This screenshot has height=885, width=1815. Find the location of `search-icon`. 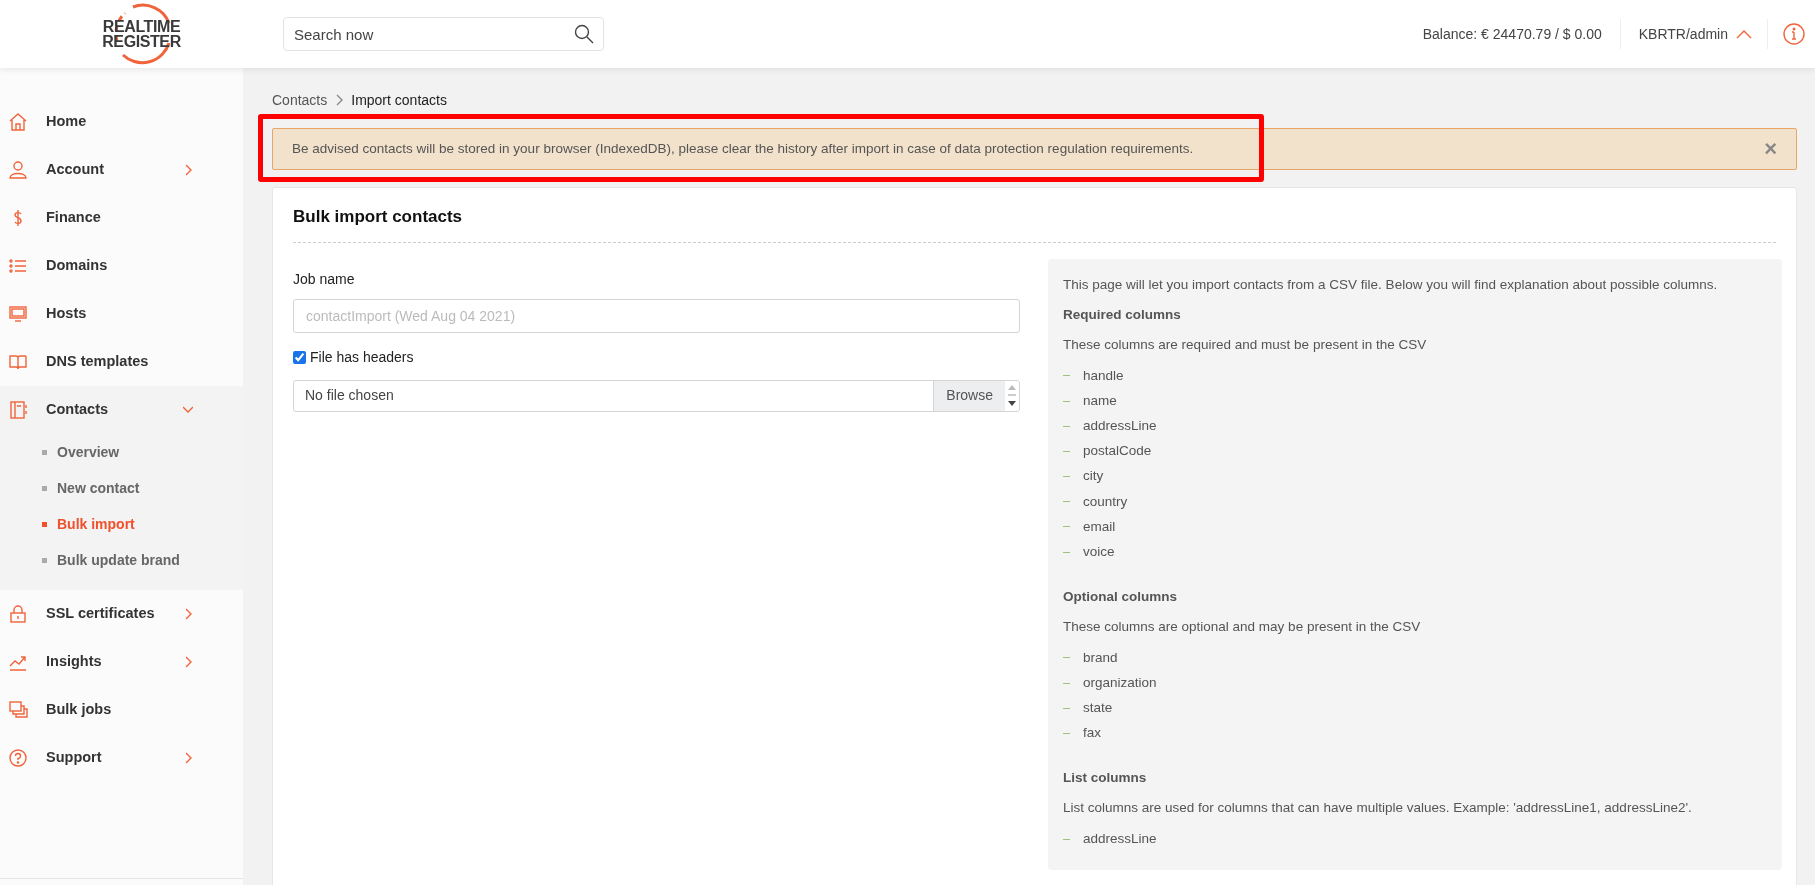

search-icon is located at coordinates (584, 34).